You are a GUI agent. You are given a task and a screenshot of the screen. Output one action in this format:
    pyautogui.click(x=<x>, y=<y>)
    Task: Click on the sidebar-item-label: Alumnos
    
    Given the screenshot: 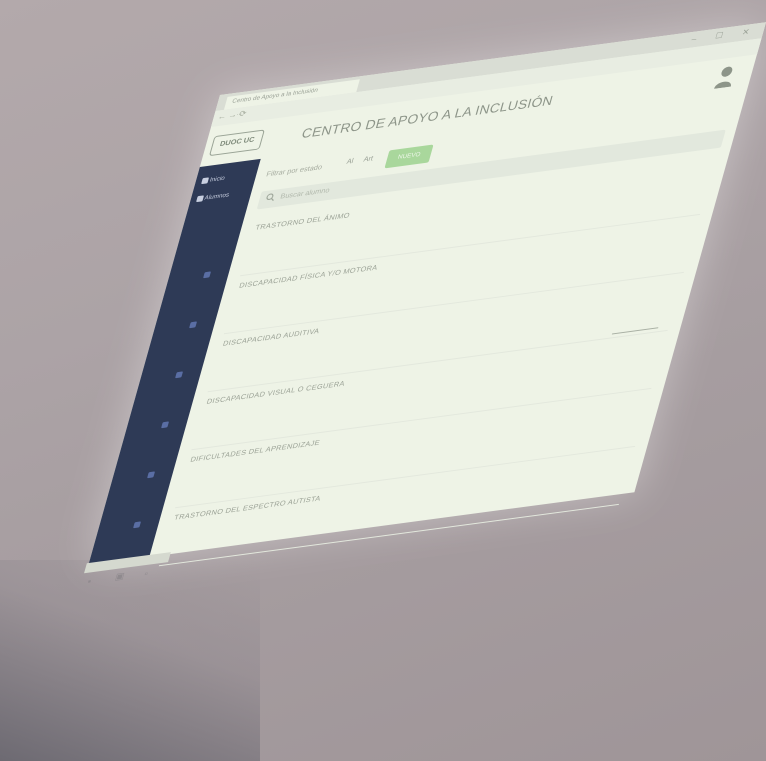 What is the action you would take?
    pyautogui.click(x=216, y=197)
    